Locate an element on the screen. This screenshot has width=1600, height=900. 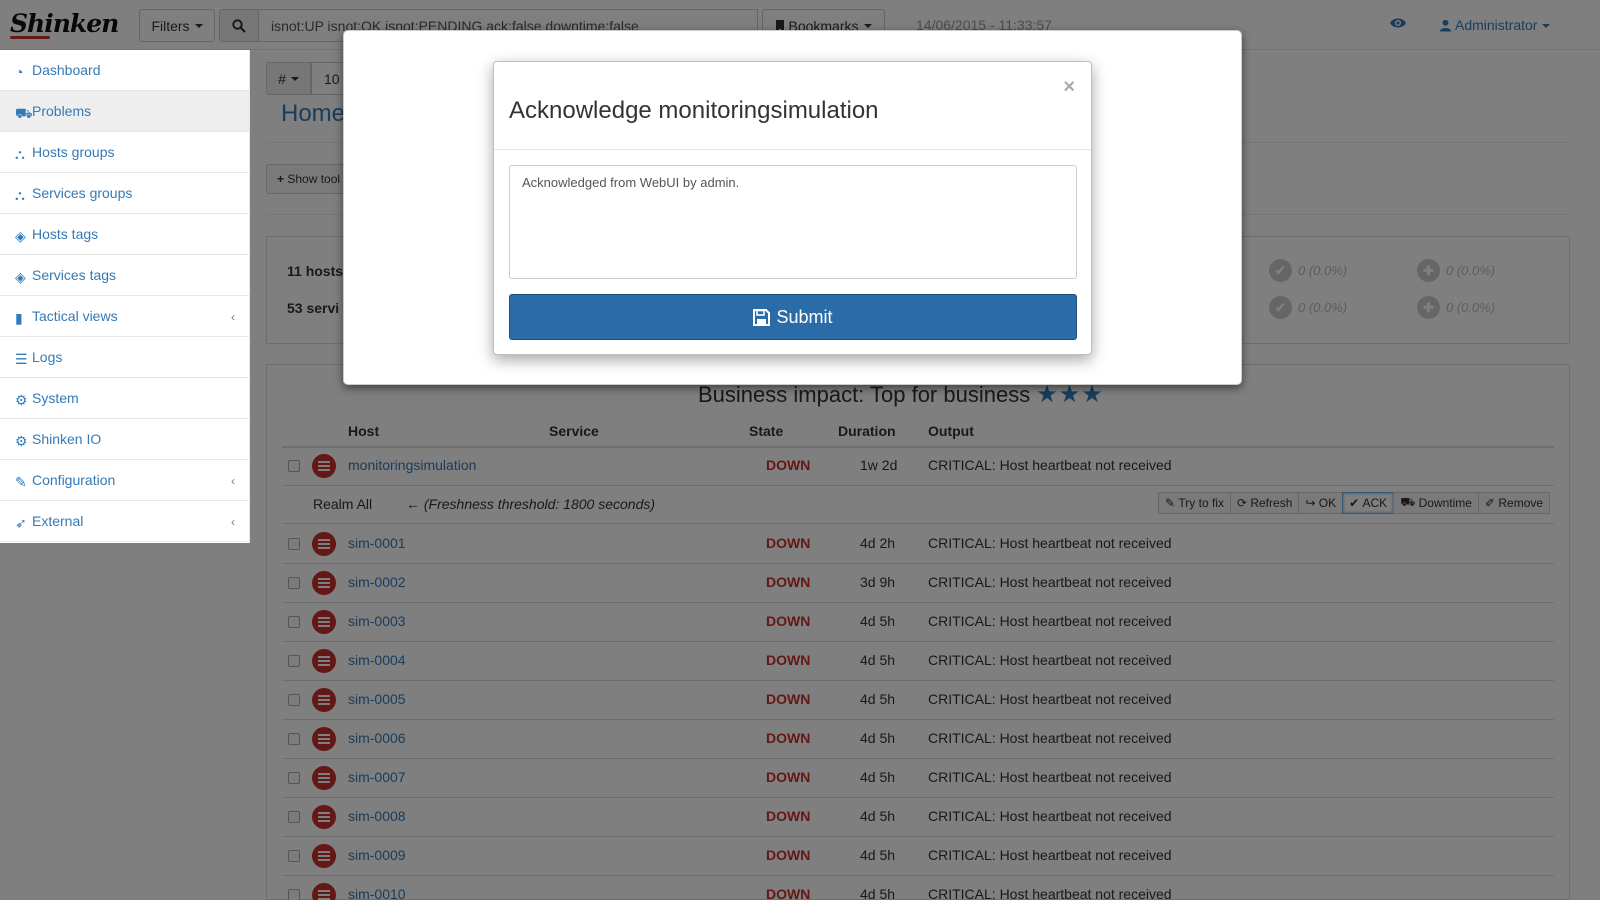
sidebar-item-label: Hosts groups is located at coordinates (73, 152).